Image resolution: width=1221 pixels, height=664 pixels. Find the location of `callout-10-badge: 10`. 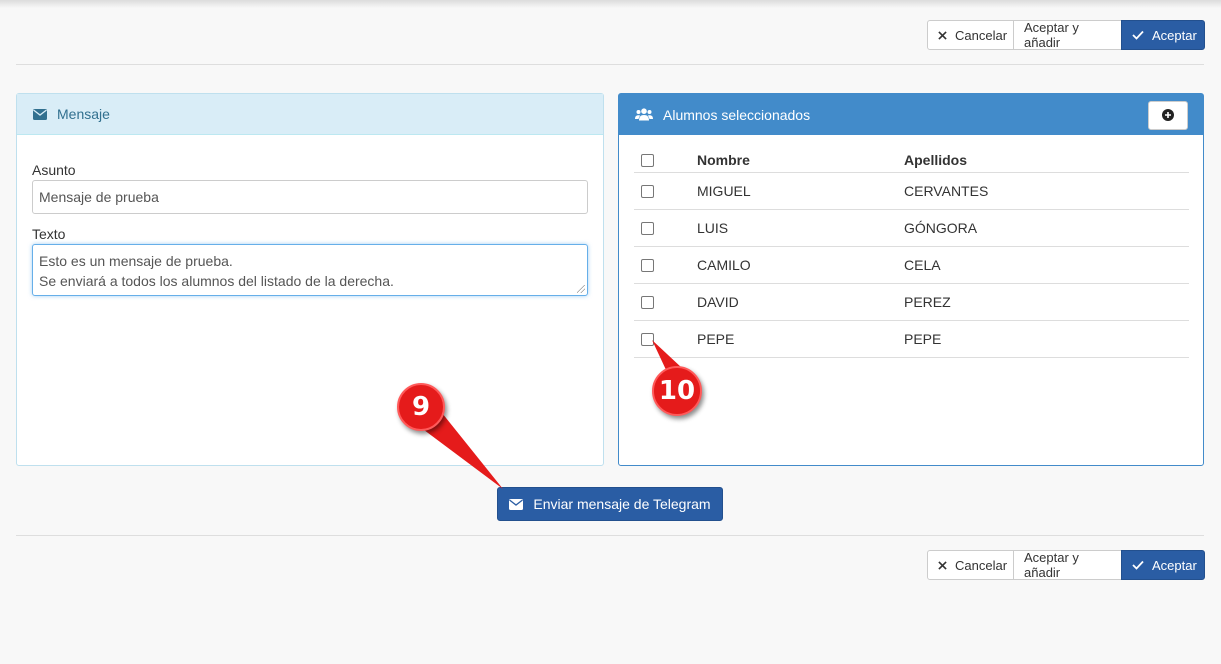

callout-10-badge: 10 is located at coordinates (677, 391).